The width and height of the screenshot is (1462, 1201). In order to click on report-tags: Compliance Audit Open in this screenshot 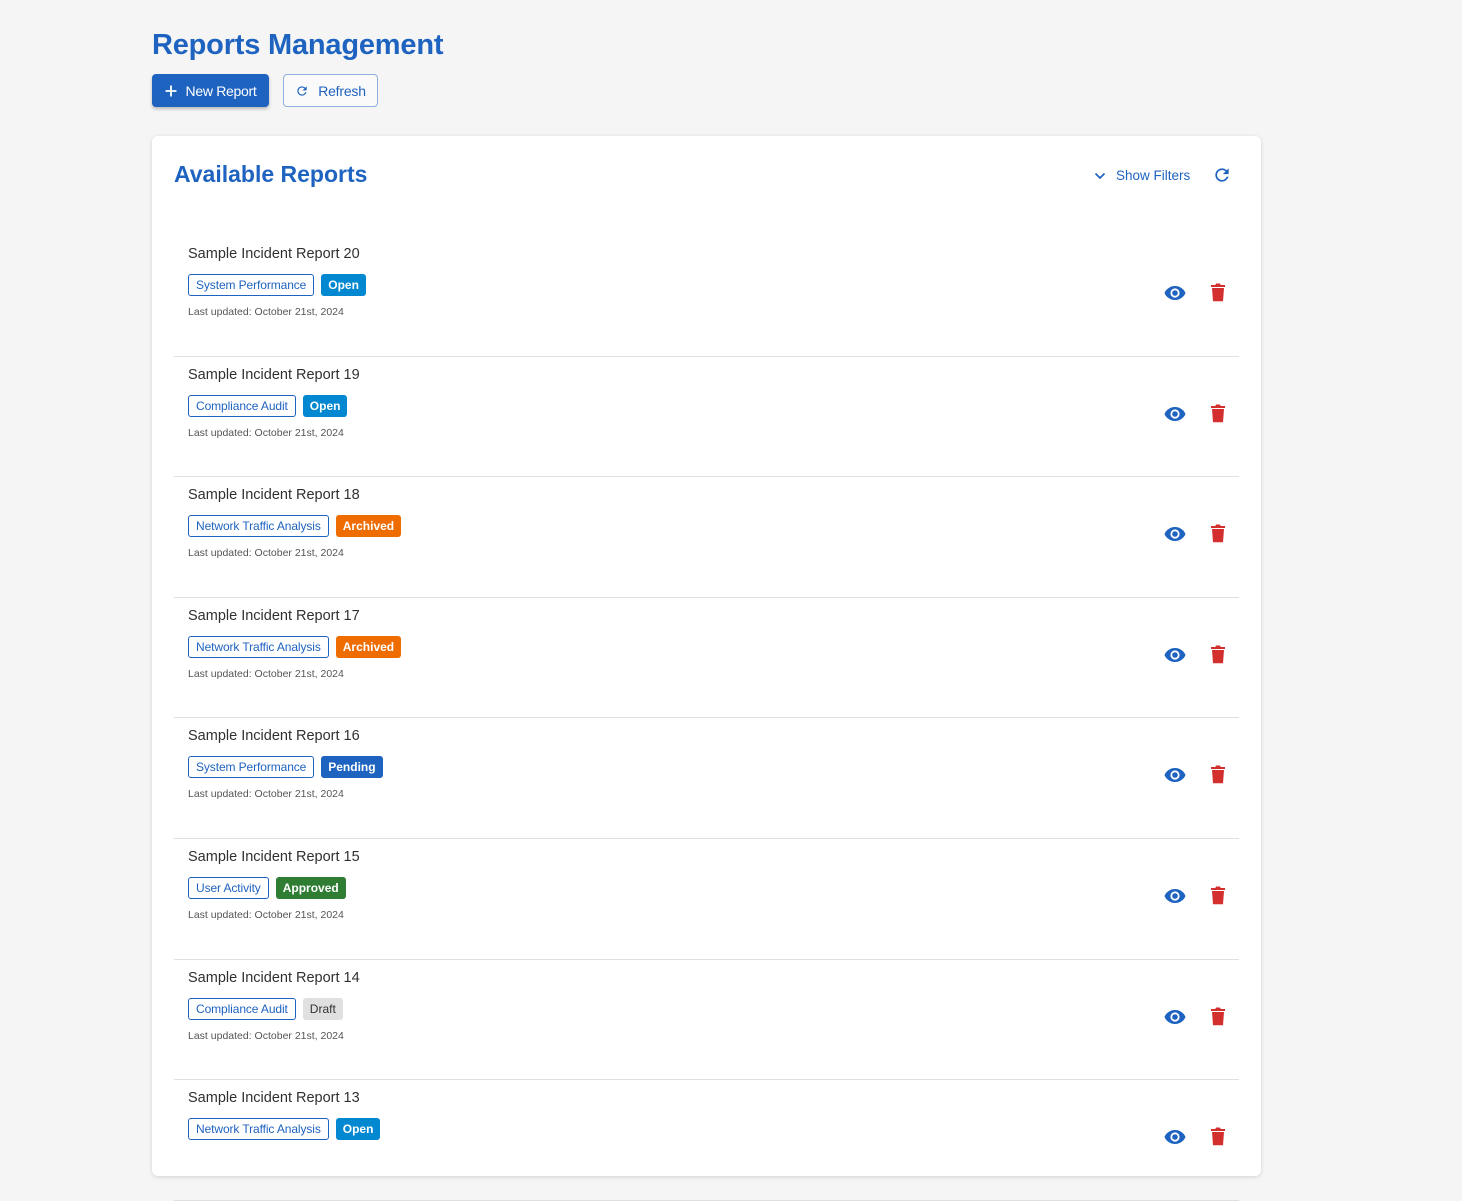, I will do `click(268, 405)`.